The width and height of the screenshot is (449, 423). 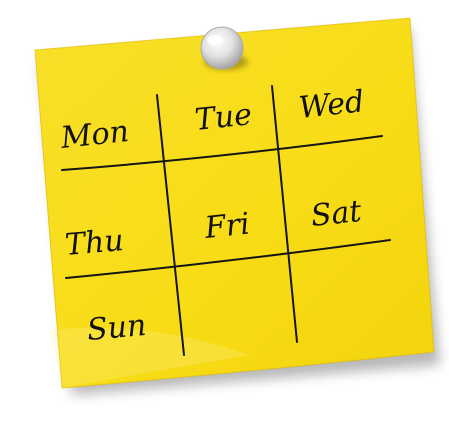 What do you see at coordinates (226, 226) in the screenshot?
I see `day-label-fri: Fri` at bounding box center [226, 226].